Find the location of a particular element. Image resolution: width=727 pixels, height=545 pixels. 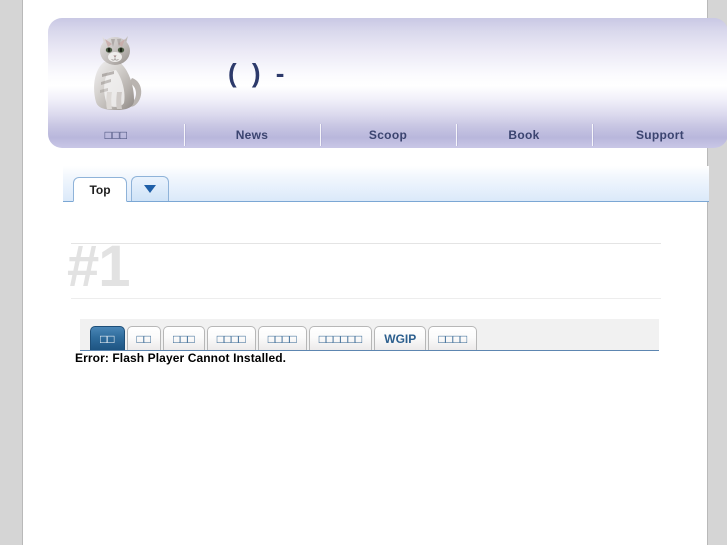

subtab-strip: Top is located at coordinates (386, 184).